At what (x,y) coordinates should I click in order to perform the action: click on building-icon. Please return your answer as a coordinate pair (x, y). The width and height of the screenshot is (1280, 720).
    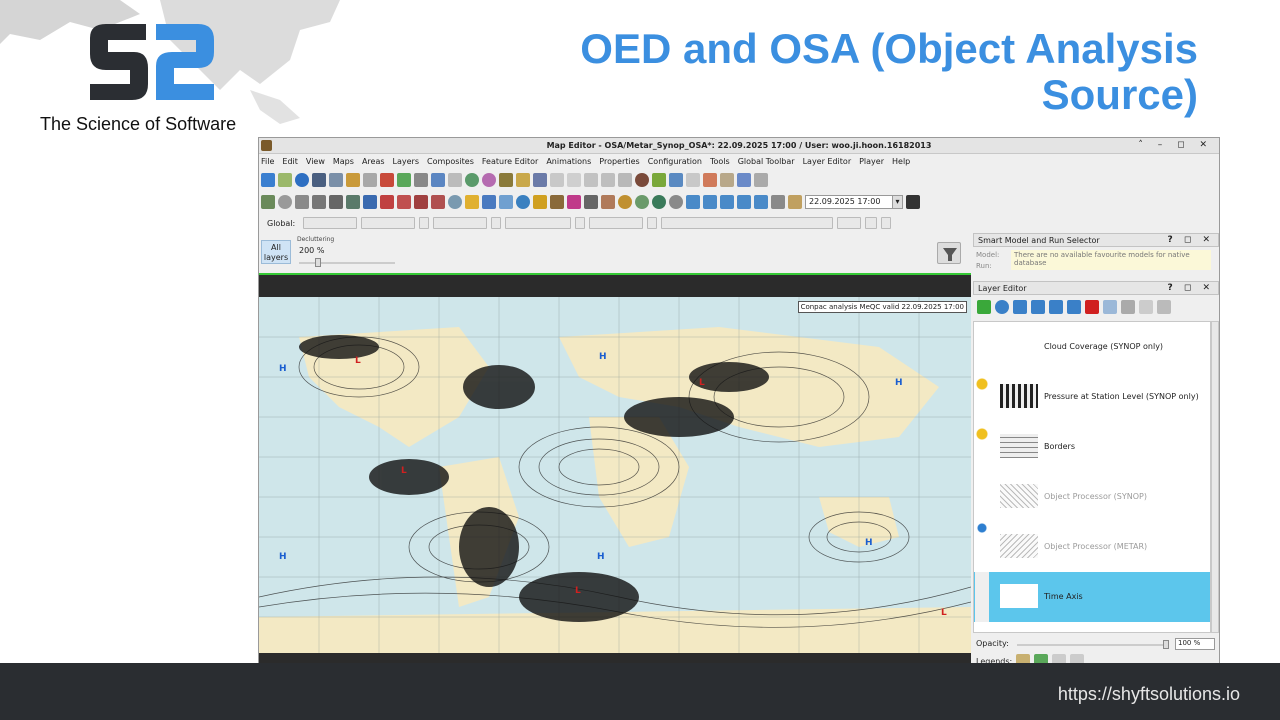
    Looking at the image, I should click on (489, 202).